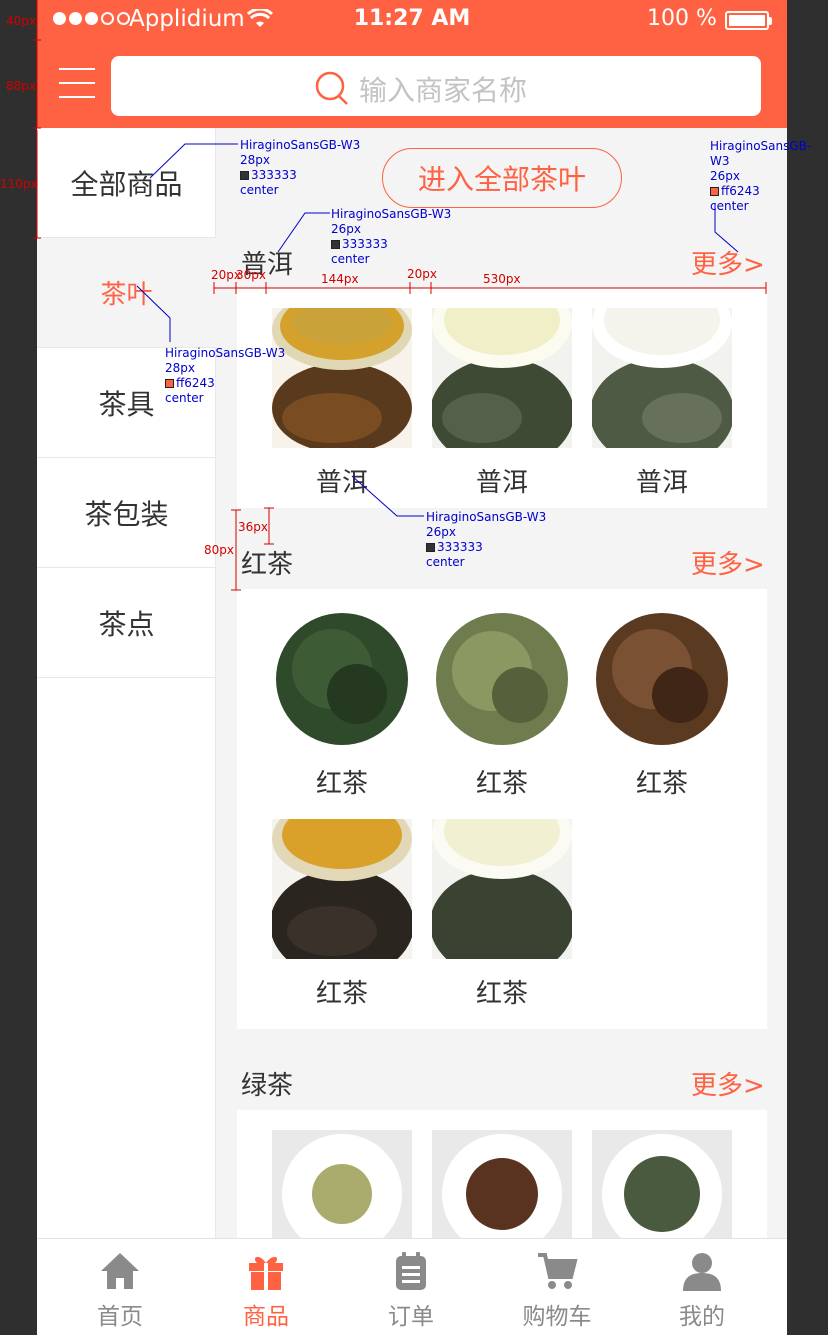 The width and height of the screenshot is (828, 1335). I want to click on dimension-label: 110px, so click(19, 184).